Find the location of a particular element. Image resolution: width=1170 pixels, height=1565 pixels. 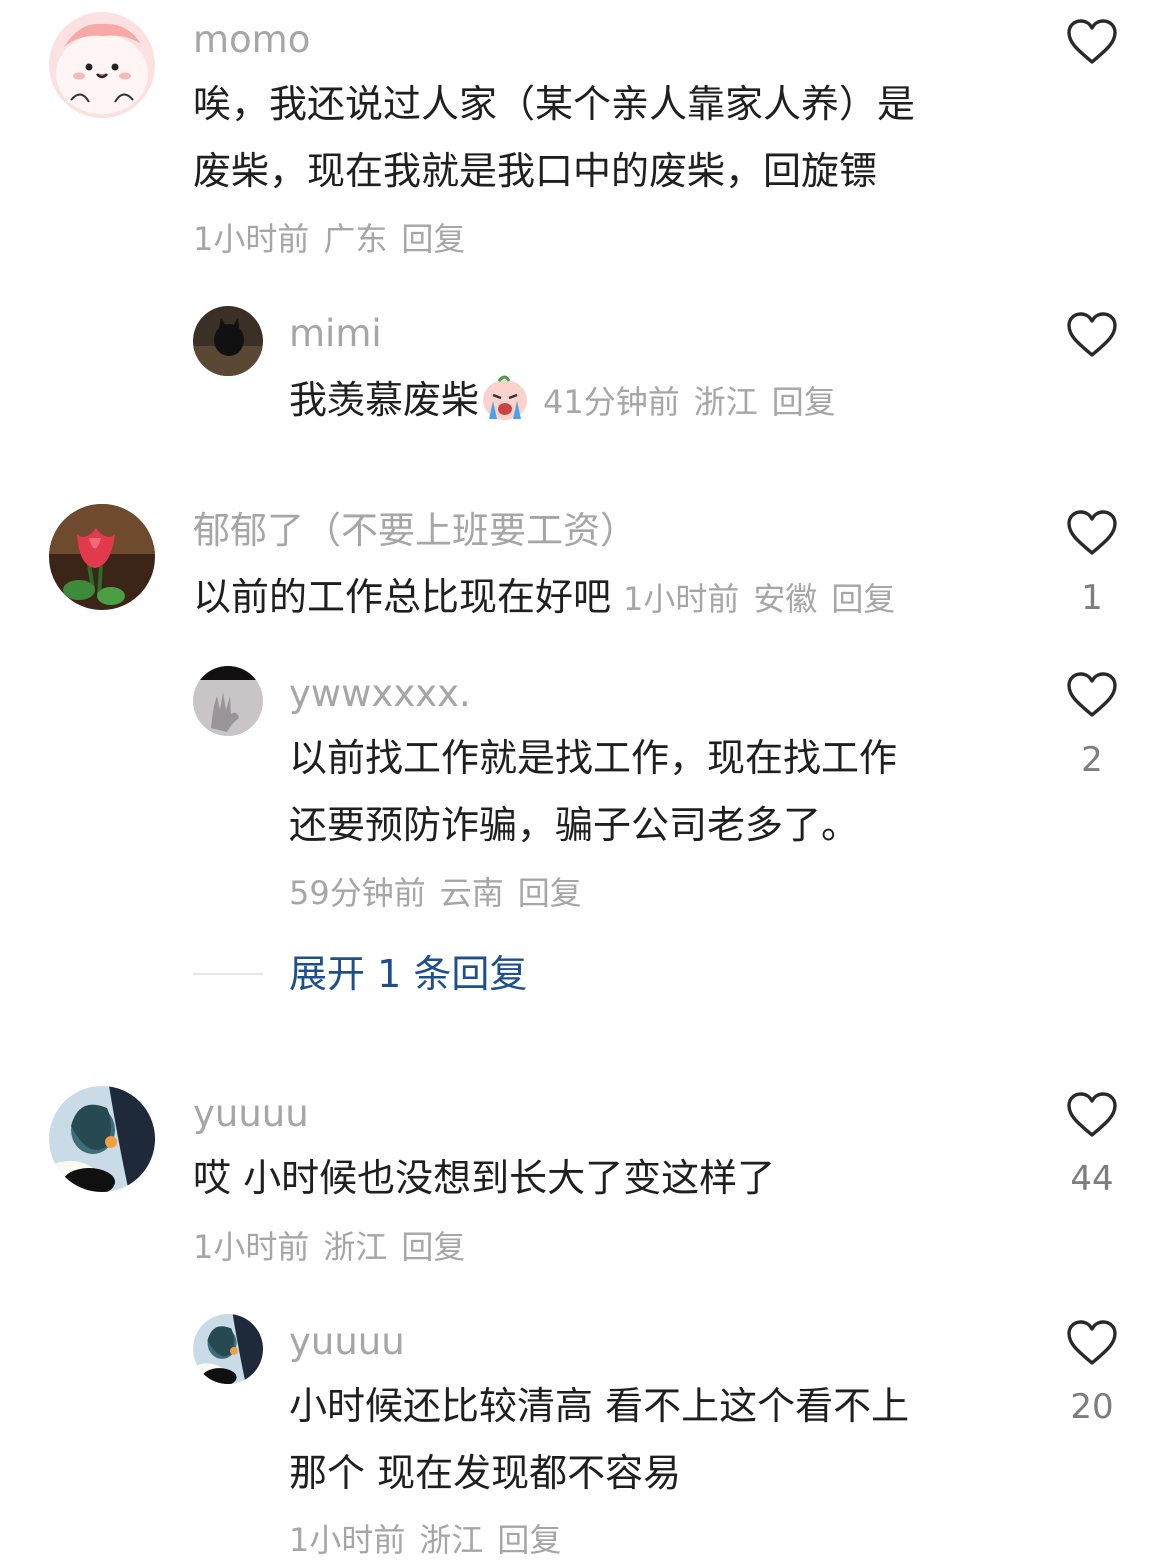

reply-text-line-1: 以前找工作就是找工作，现在找工作 is located at coordinates (593, 758).